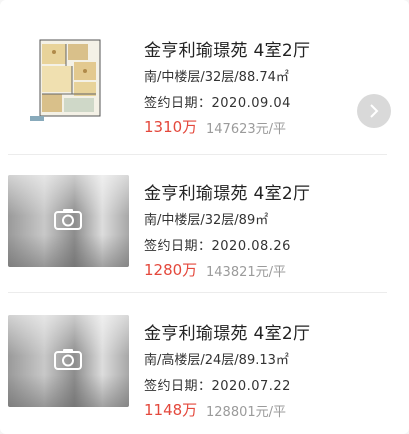  I want to click on listing-unit-price: 143821元/平, so click(246, 272).